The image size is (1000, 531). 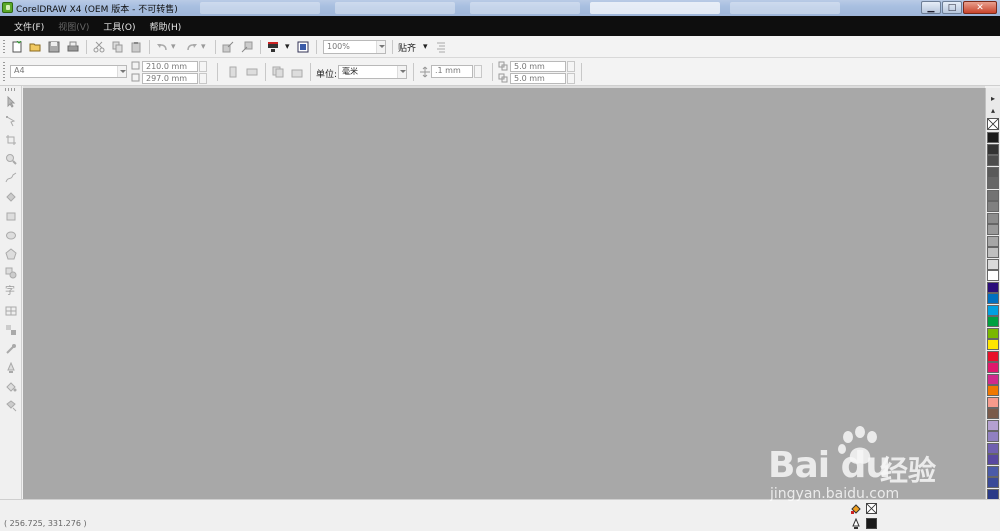 What do you see at coordinates (203, 78) in the screenshot?
I see `paper-height-spinner` at bounding box center [203, 78].